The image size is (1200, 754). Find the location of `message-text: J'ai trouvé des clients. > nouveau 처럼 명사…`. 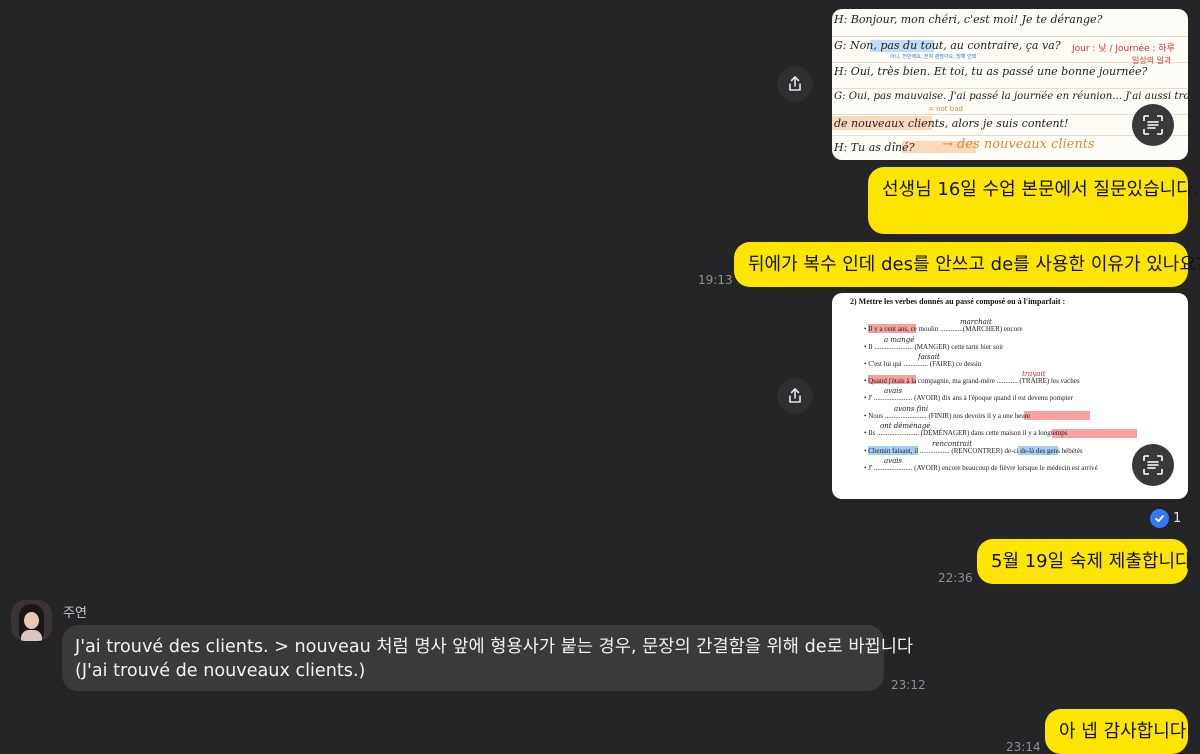

message-text: J'ai trouvé des clients. > nouveau 처럼 명사… is located at coordinates (494, 647).